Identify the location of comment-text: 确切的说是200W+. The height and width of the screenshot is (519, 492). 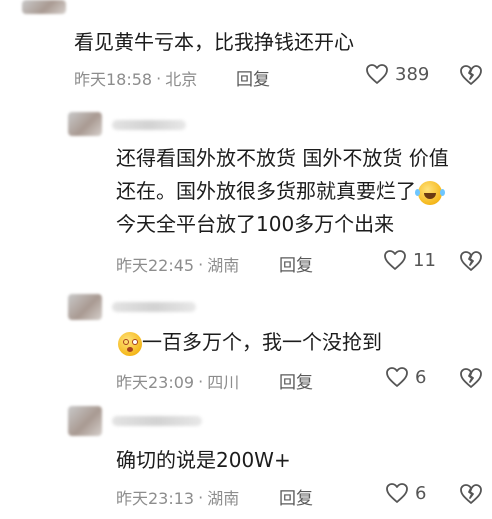
(203, 460).